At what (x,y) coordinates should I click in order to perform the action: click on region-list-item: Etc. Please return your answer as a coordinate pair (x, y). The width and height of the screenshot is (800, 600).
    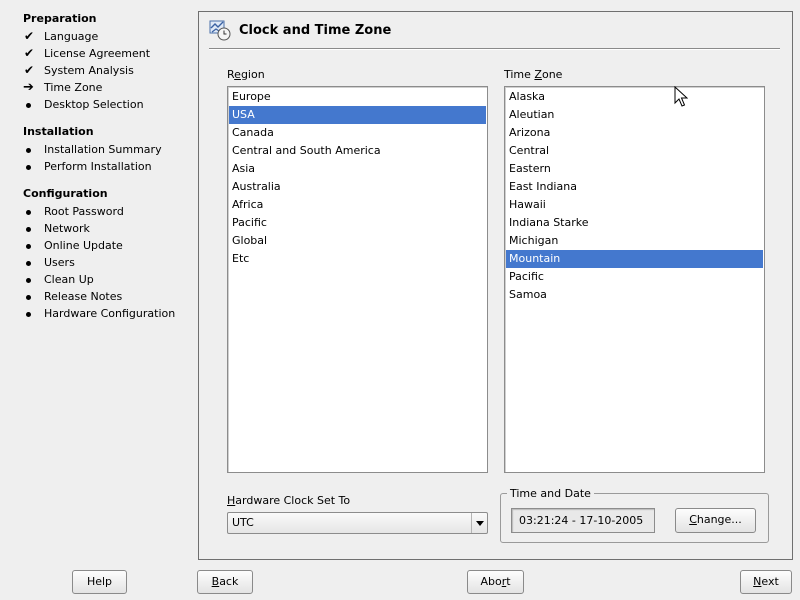
    Looking at the image, I should click on (357, 259).